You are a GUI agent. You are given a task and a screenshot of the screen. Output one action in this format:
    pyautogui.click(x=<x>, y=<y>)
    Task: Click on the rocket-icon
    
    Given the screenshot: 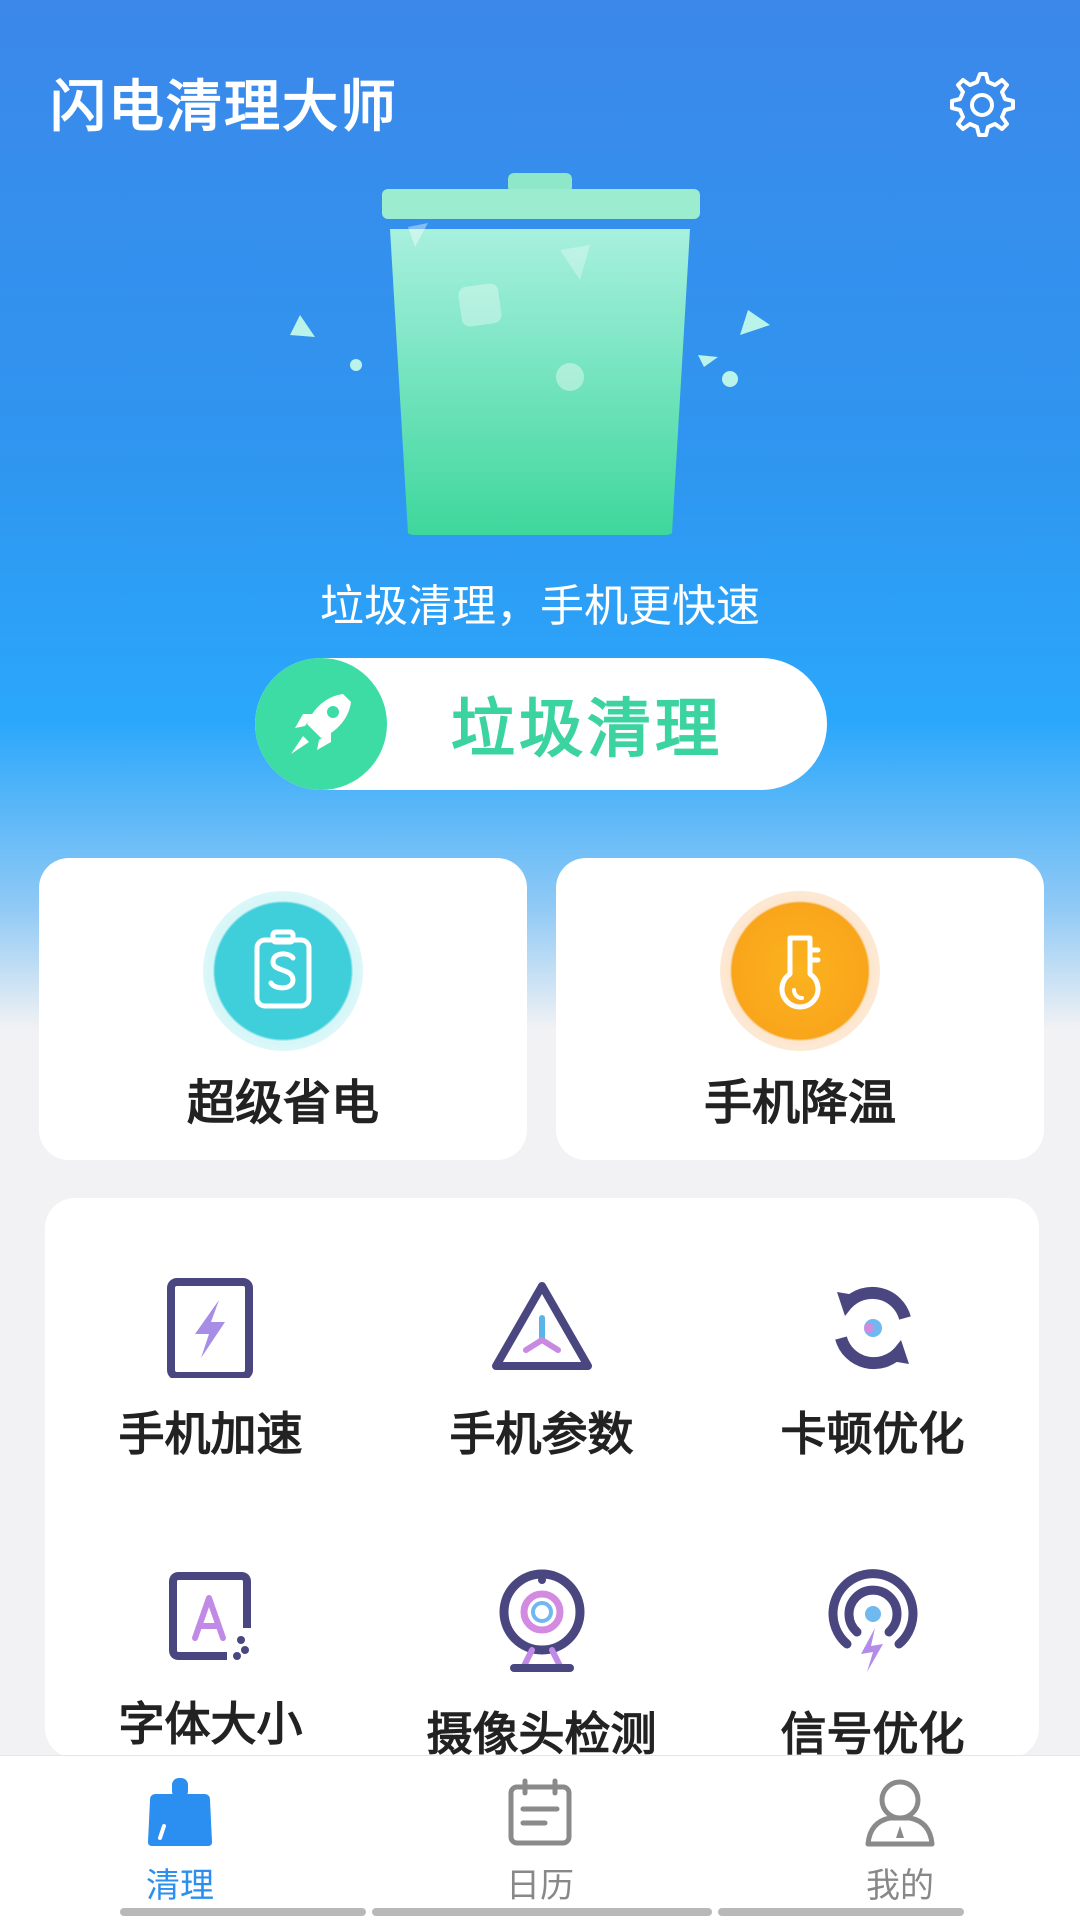 What is the action you would take?
    pyautogui.click(x=321, y=724)
    